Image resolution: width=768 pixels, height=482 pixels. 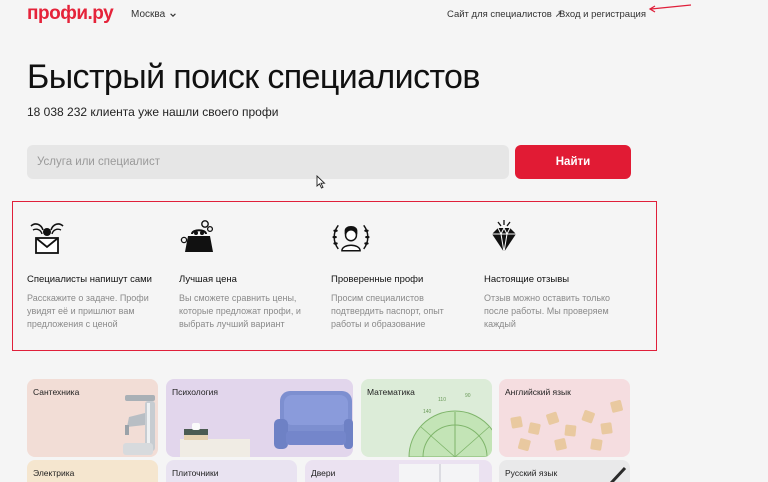 I want to click on category-card-psychology: Психология, so click(x=259, y=418).